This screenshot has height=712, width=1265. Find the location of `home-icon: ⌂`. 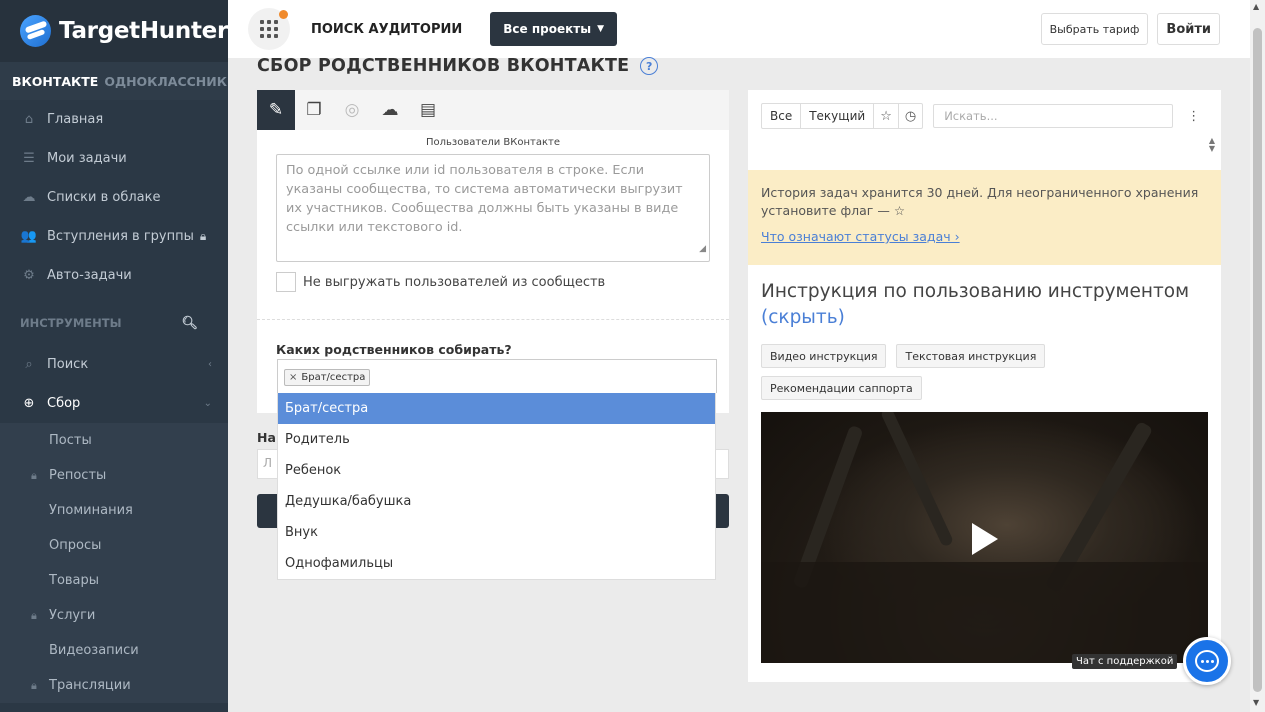

home-icon: ⌂ is located at coordinates (29, 119).